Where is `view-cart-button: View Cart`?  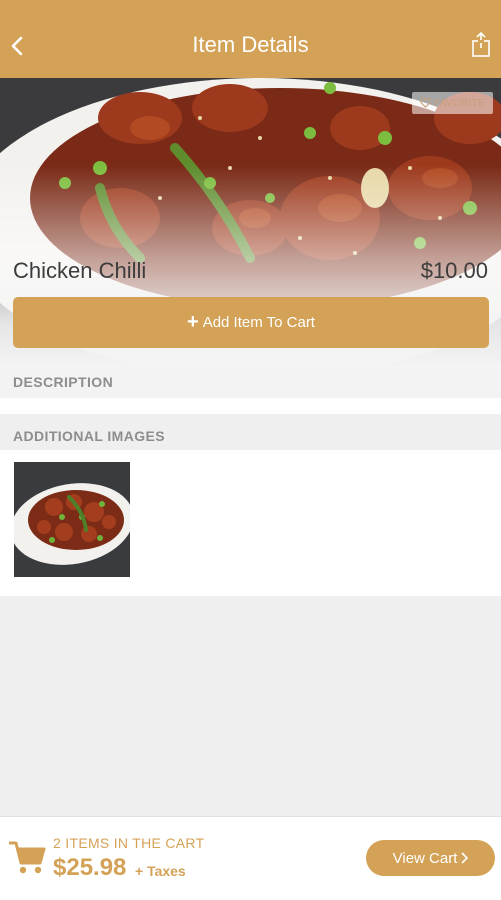
view-cart-button: View Cart is located at coordinates (430, 858).